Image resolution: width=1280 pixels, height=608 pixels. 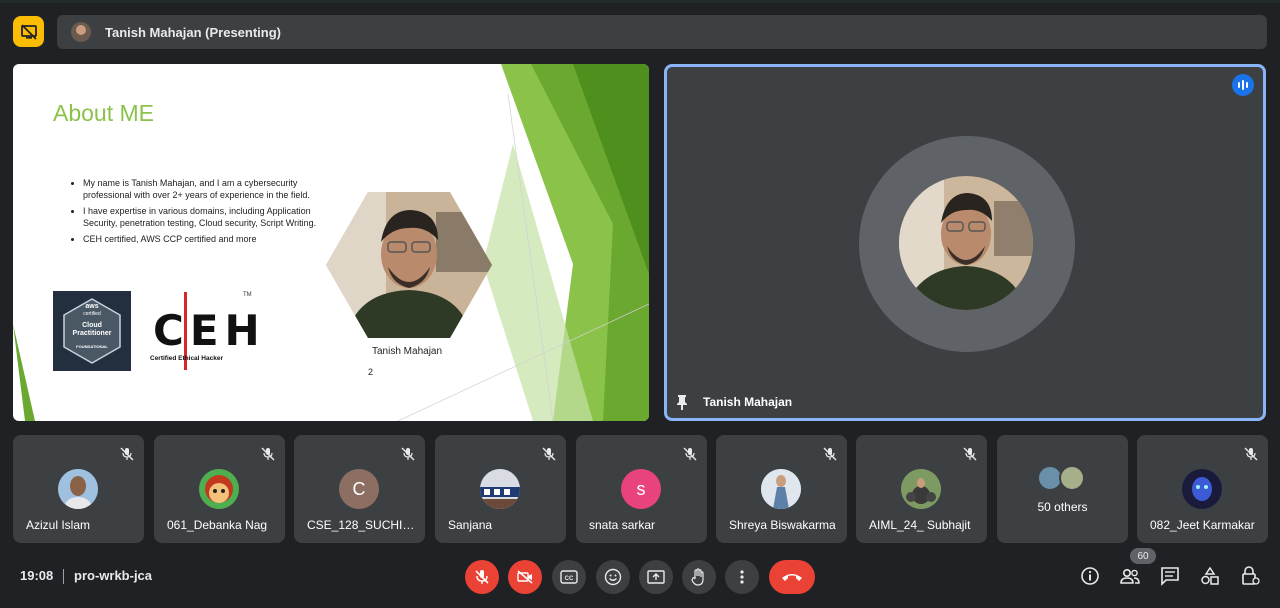 I want to click on slide-page-number: 2, so click(x=371, y=372).